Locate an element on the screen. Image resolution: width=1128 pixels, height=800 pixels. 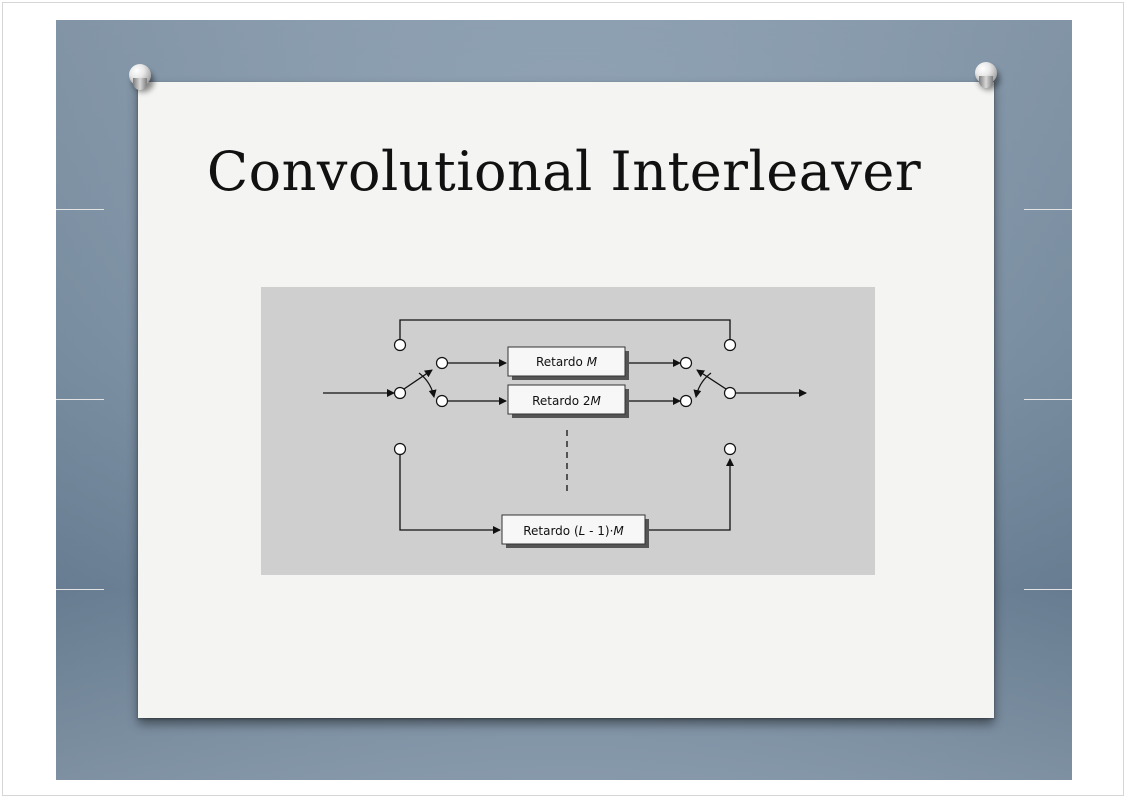
output-switch-rotation is located at coordinates (702, 385).